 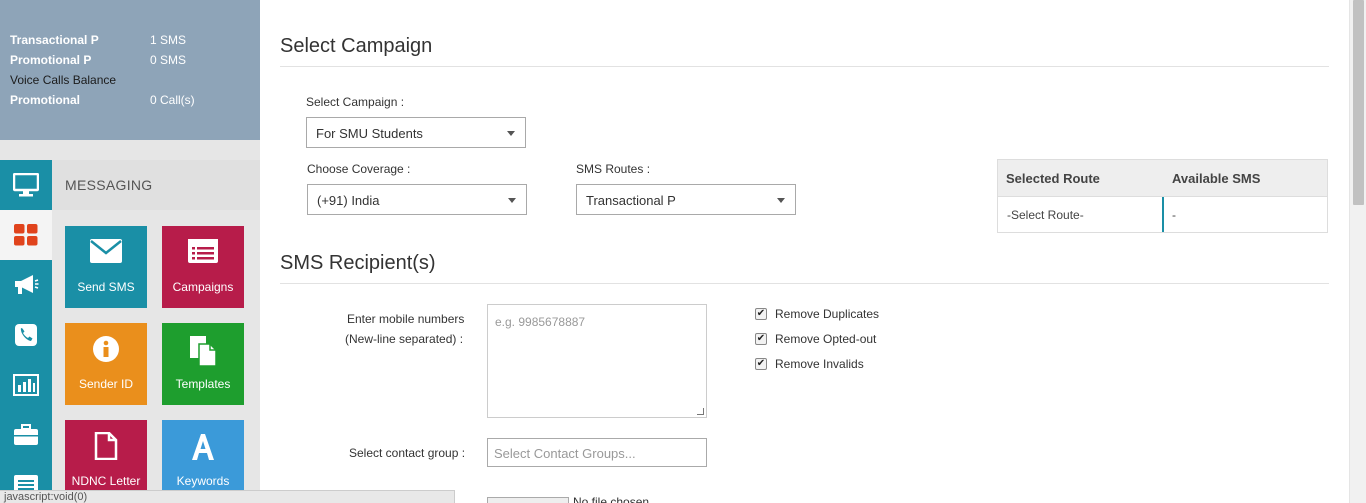 I want to click on numbers-label-line1: Enter mobile numbers, so click(x=406, y=319).